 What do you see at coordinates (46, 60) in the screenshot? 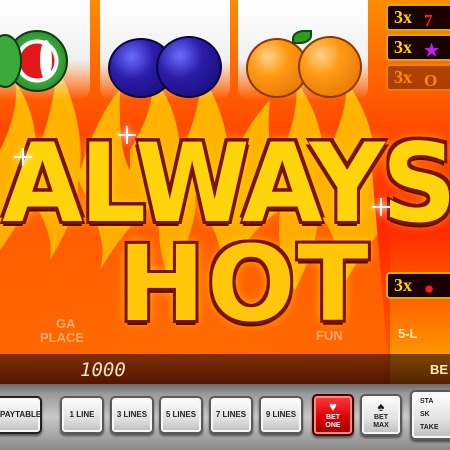
I see `seed-icon` at bounding box center [46, 60].